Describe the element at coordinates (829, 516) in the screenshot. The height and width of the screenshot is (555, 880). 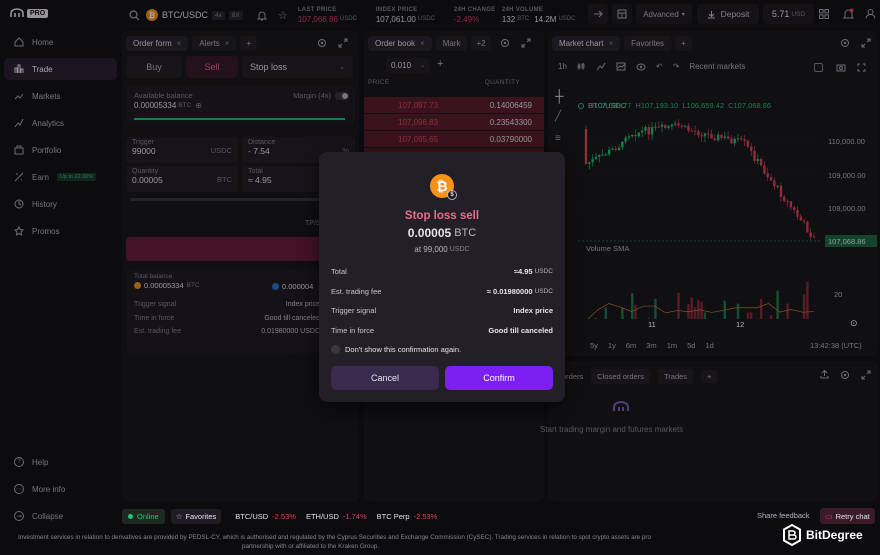
I see `chat-icon: ▭` at that location.